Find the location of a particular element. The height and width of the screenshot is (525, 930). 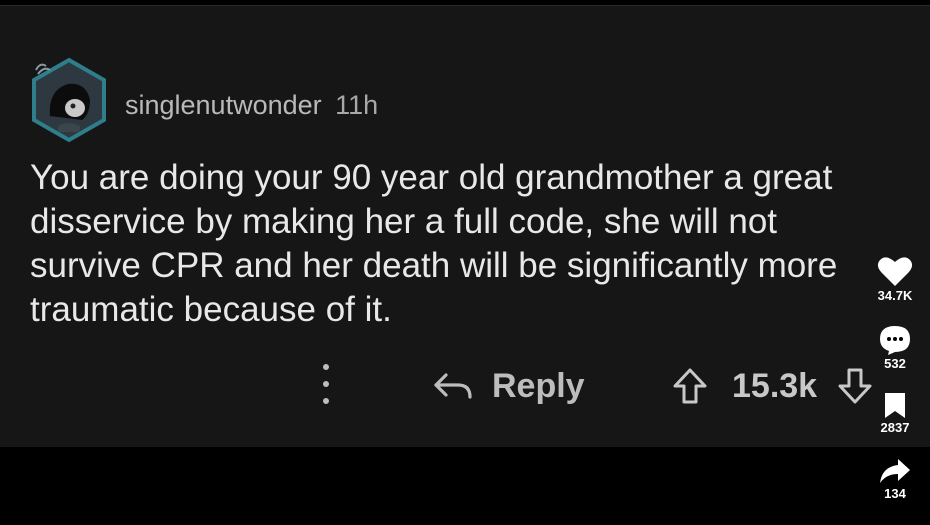

comment-count: 532 is located at coordinates (895, 363).